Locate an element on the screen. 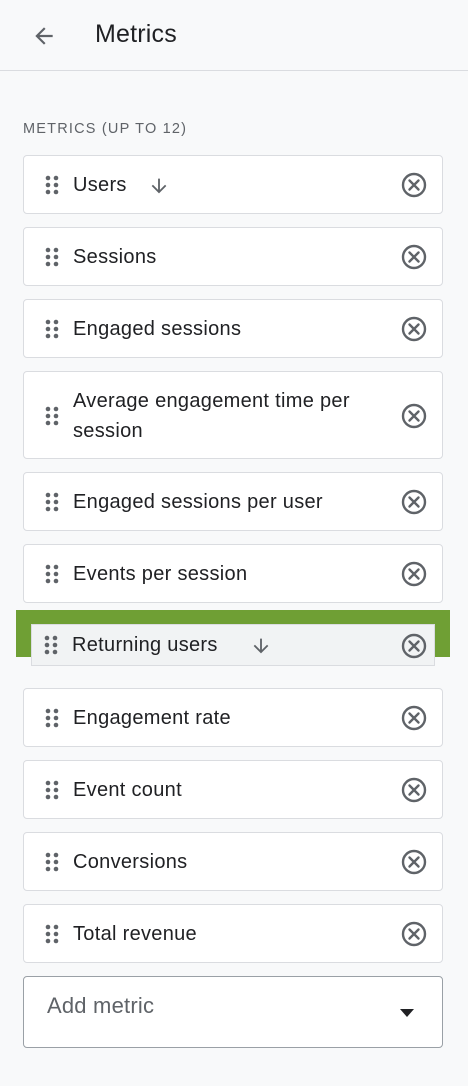 This screenshot has width=468, height=1086. metric-item-engaged-sessions: Engaged sessions is located at coordinates (233, 328).